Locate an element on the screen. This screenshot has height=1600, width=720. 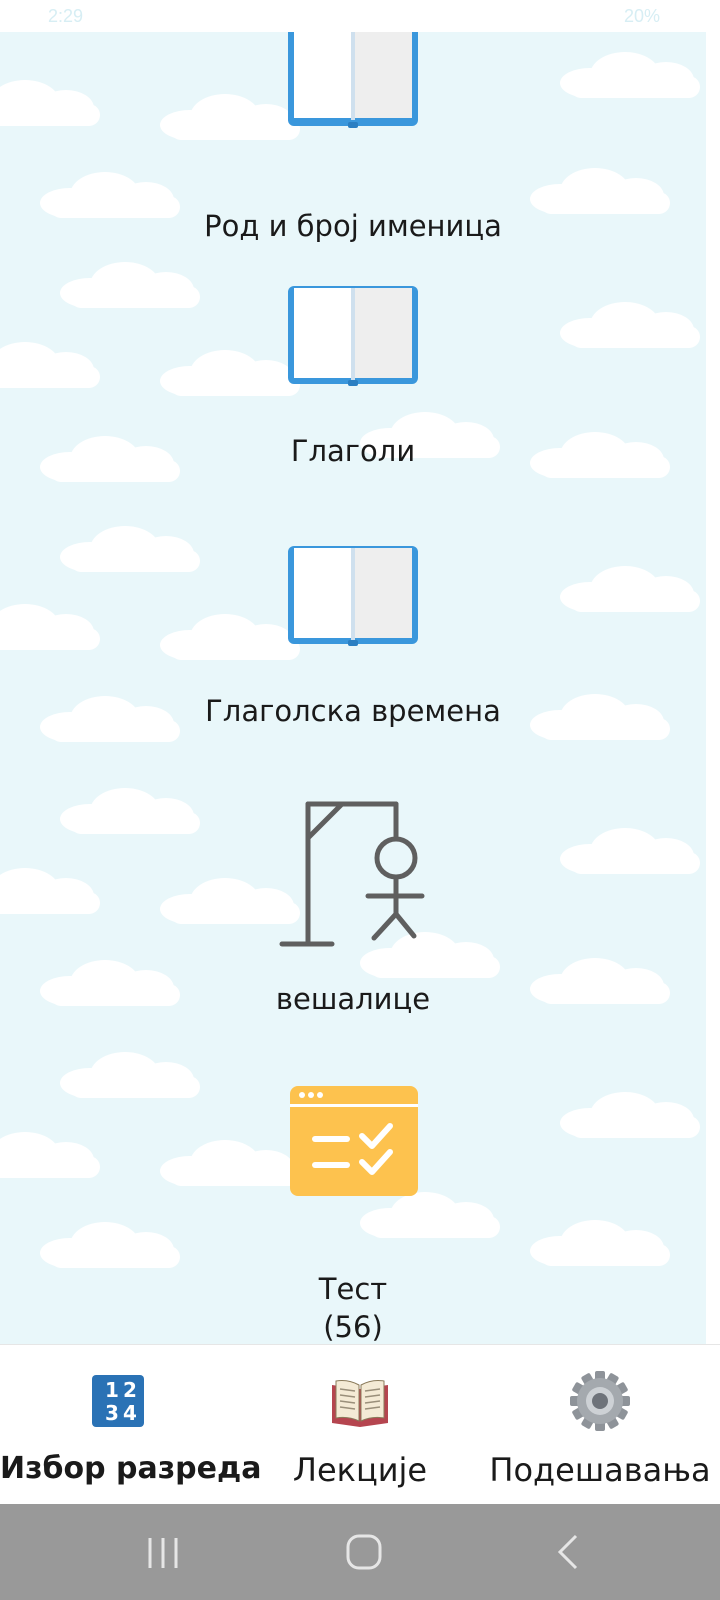
system-navigation-bar is located at coordinates (360, 1552).